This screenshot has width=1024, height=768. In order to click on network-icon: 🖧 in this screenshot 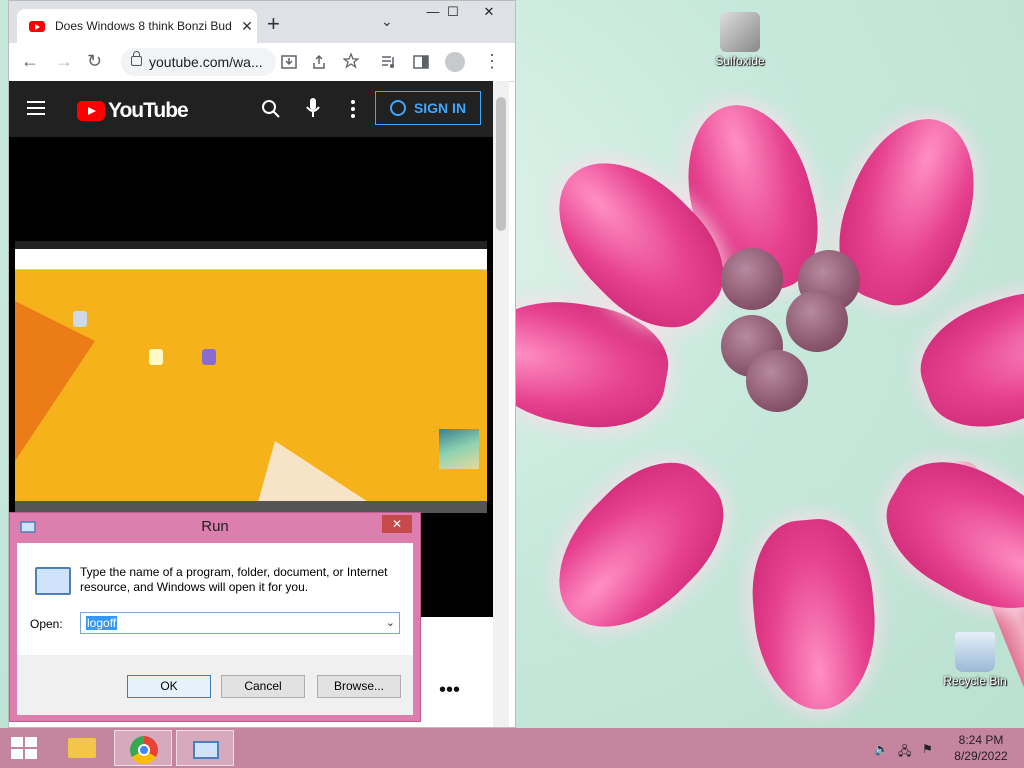, I will do `click(904, 752)`.